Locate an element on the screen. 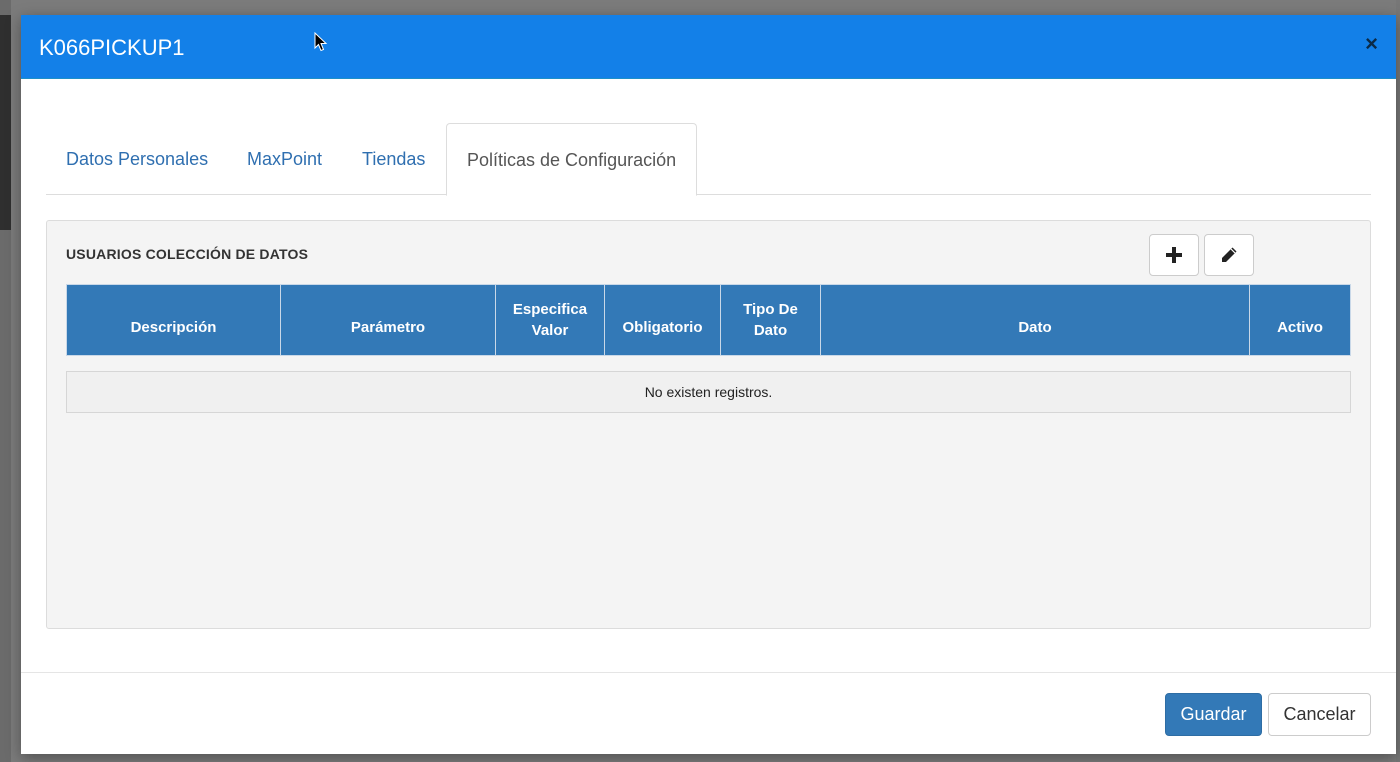 The height and width of the screenshot is (762, 1400). plus-icon is located at coordinates (1174, 255).